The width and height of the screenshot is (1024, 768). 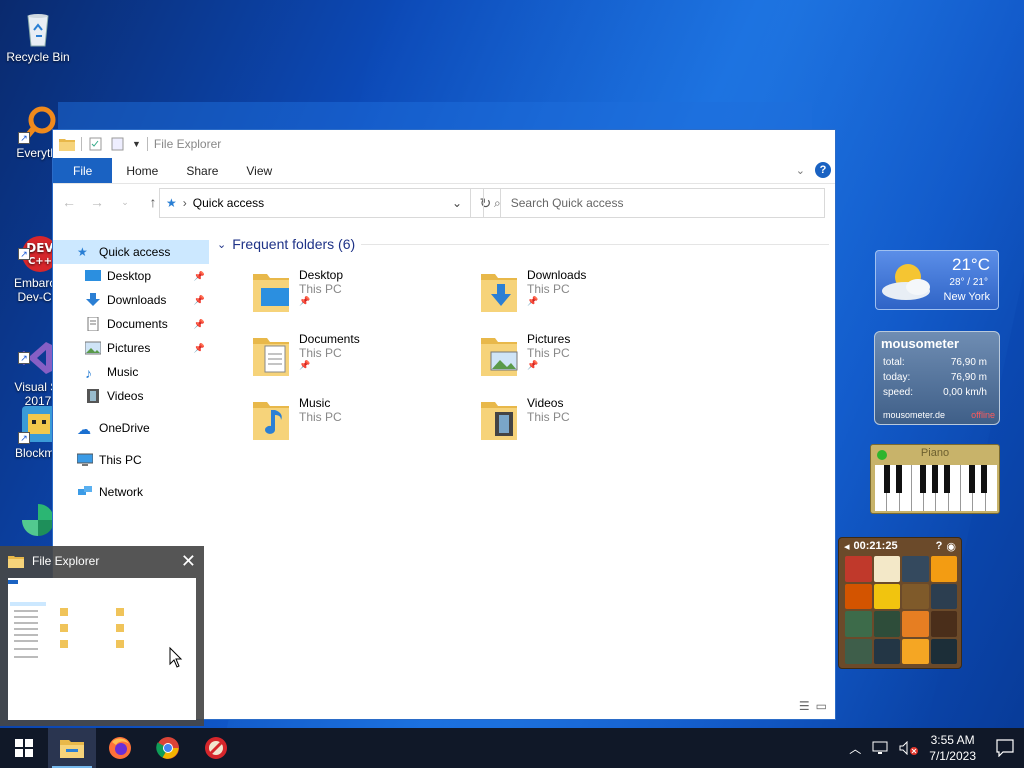 I want to click on folder-tile-music: Music This PC, so click(x=361, y=424).